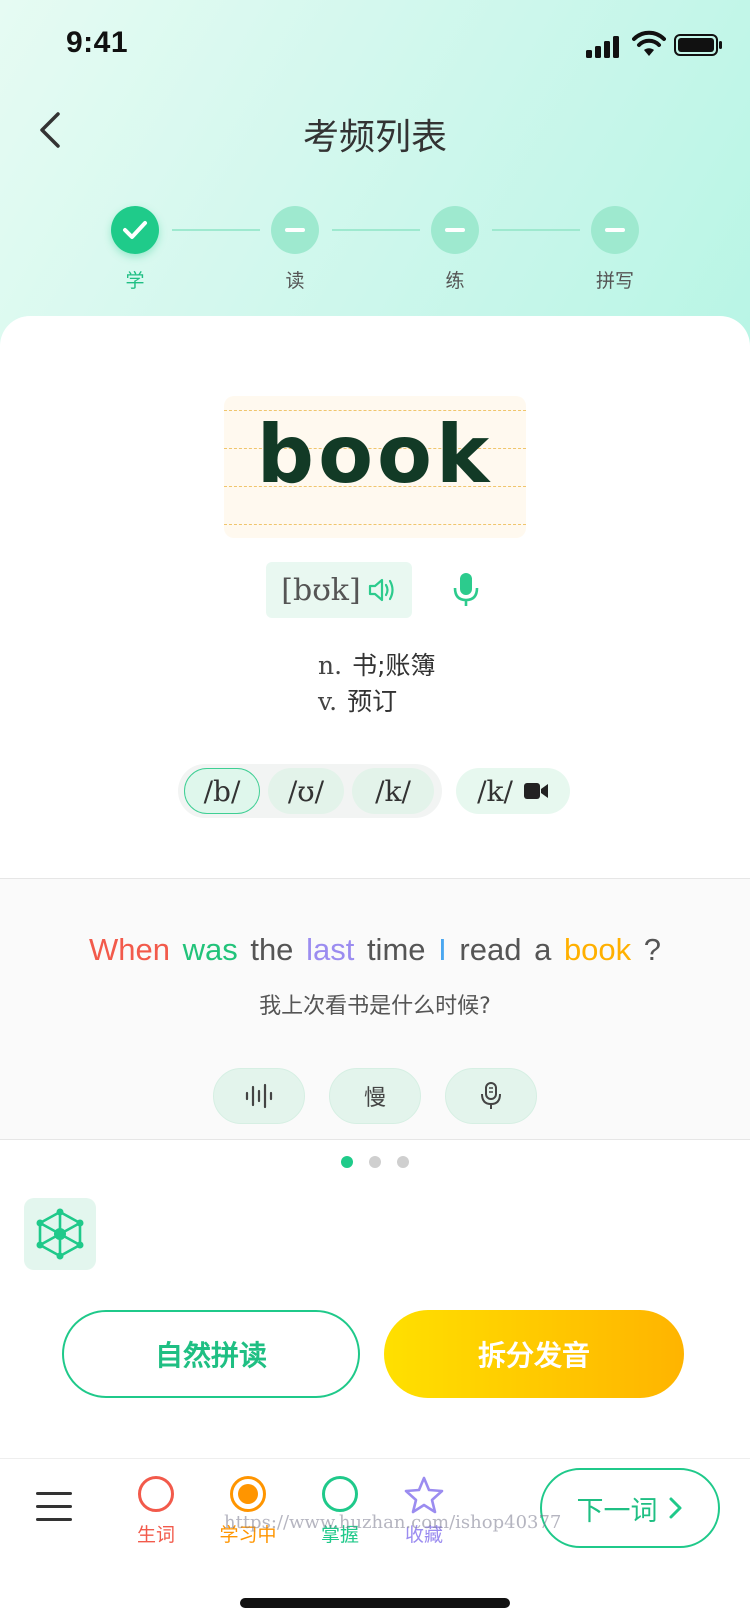  I want to click on watermark: https://www.huzhan.com/ishop40377, so click(393, 1522).